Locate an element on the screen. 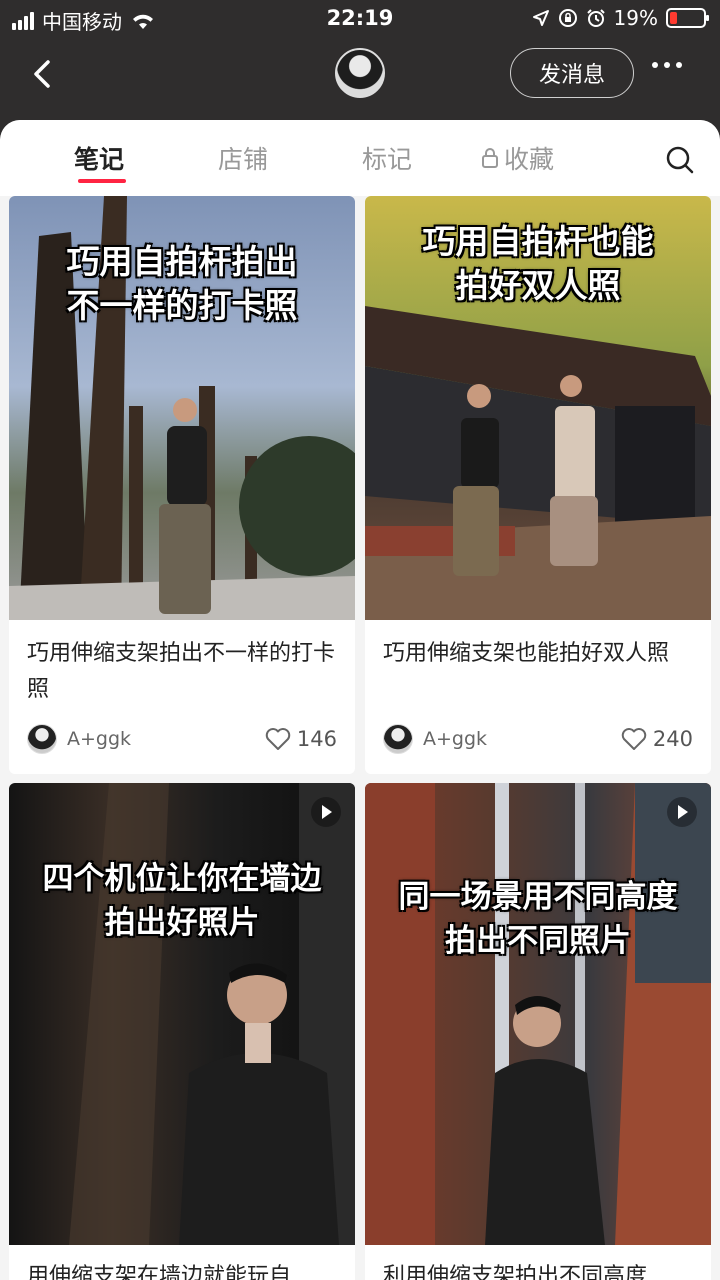 The width and height of the screenshot is (720, 1280). nav-bar: 发消息 is located at coordinates (360, 78).